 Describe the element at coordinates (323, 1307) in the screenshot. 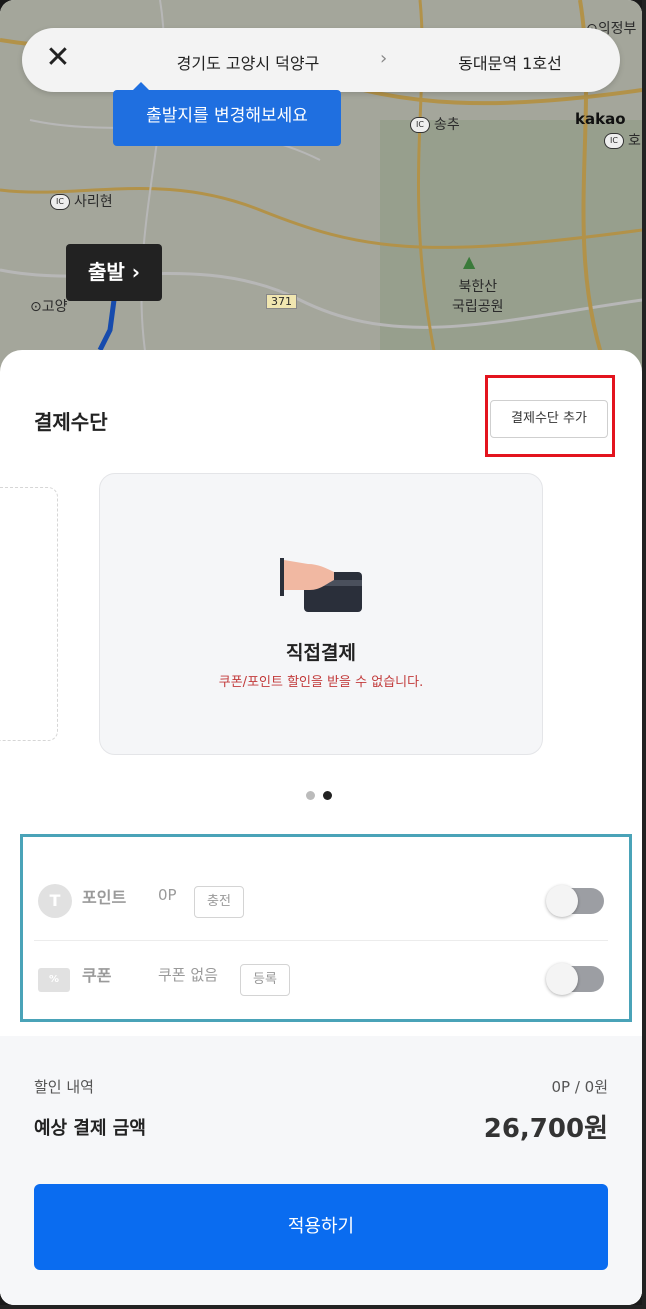

I see `frame-shadow-bottom` at that location.